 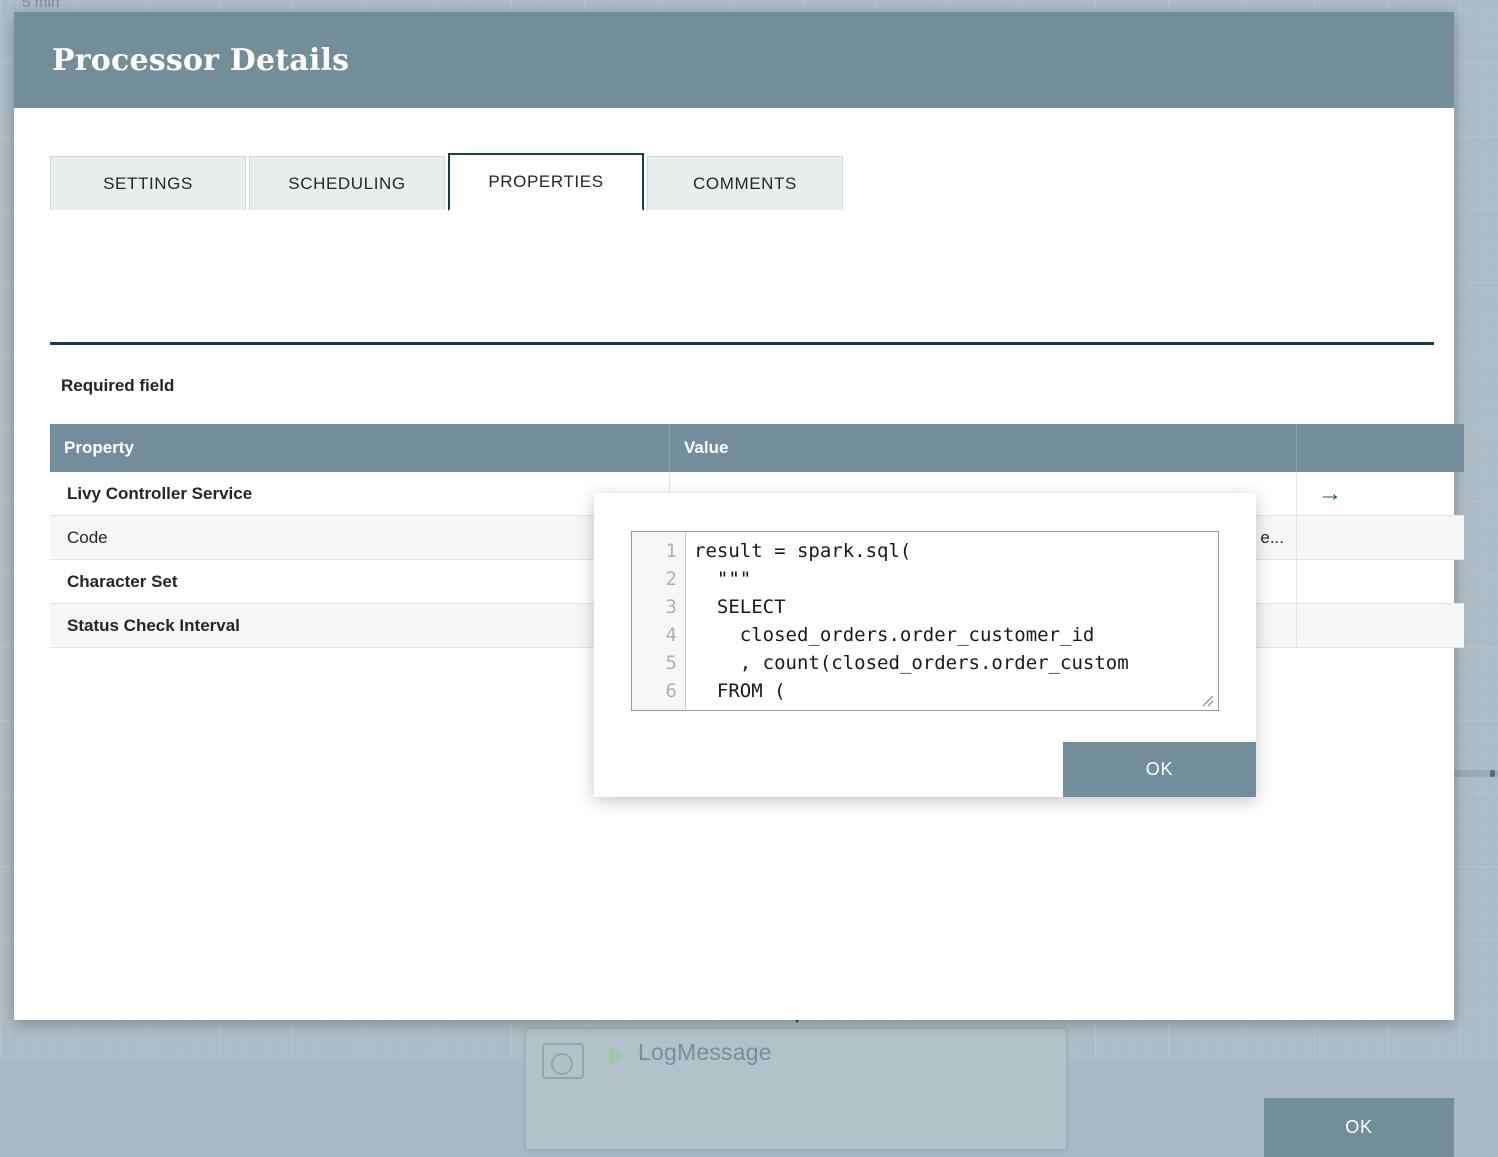 I want to click on tab-scheduling: SCHEDULING, so click(x=347, y=183).